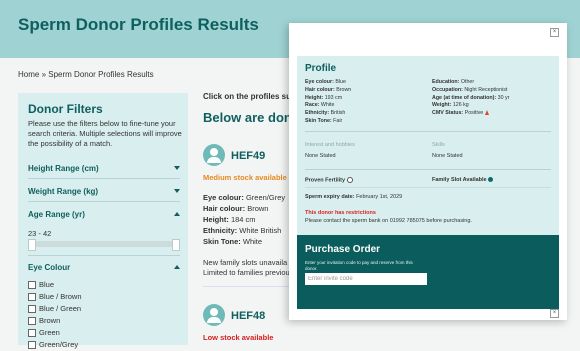 The width and height of the screenshot is (580, 351). What do you see at coordinates (49, 267) in the screenshot?
I see `eye-colour-label: Eye Colour` at bounding box center [49, 267].